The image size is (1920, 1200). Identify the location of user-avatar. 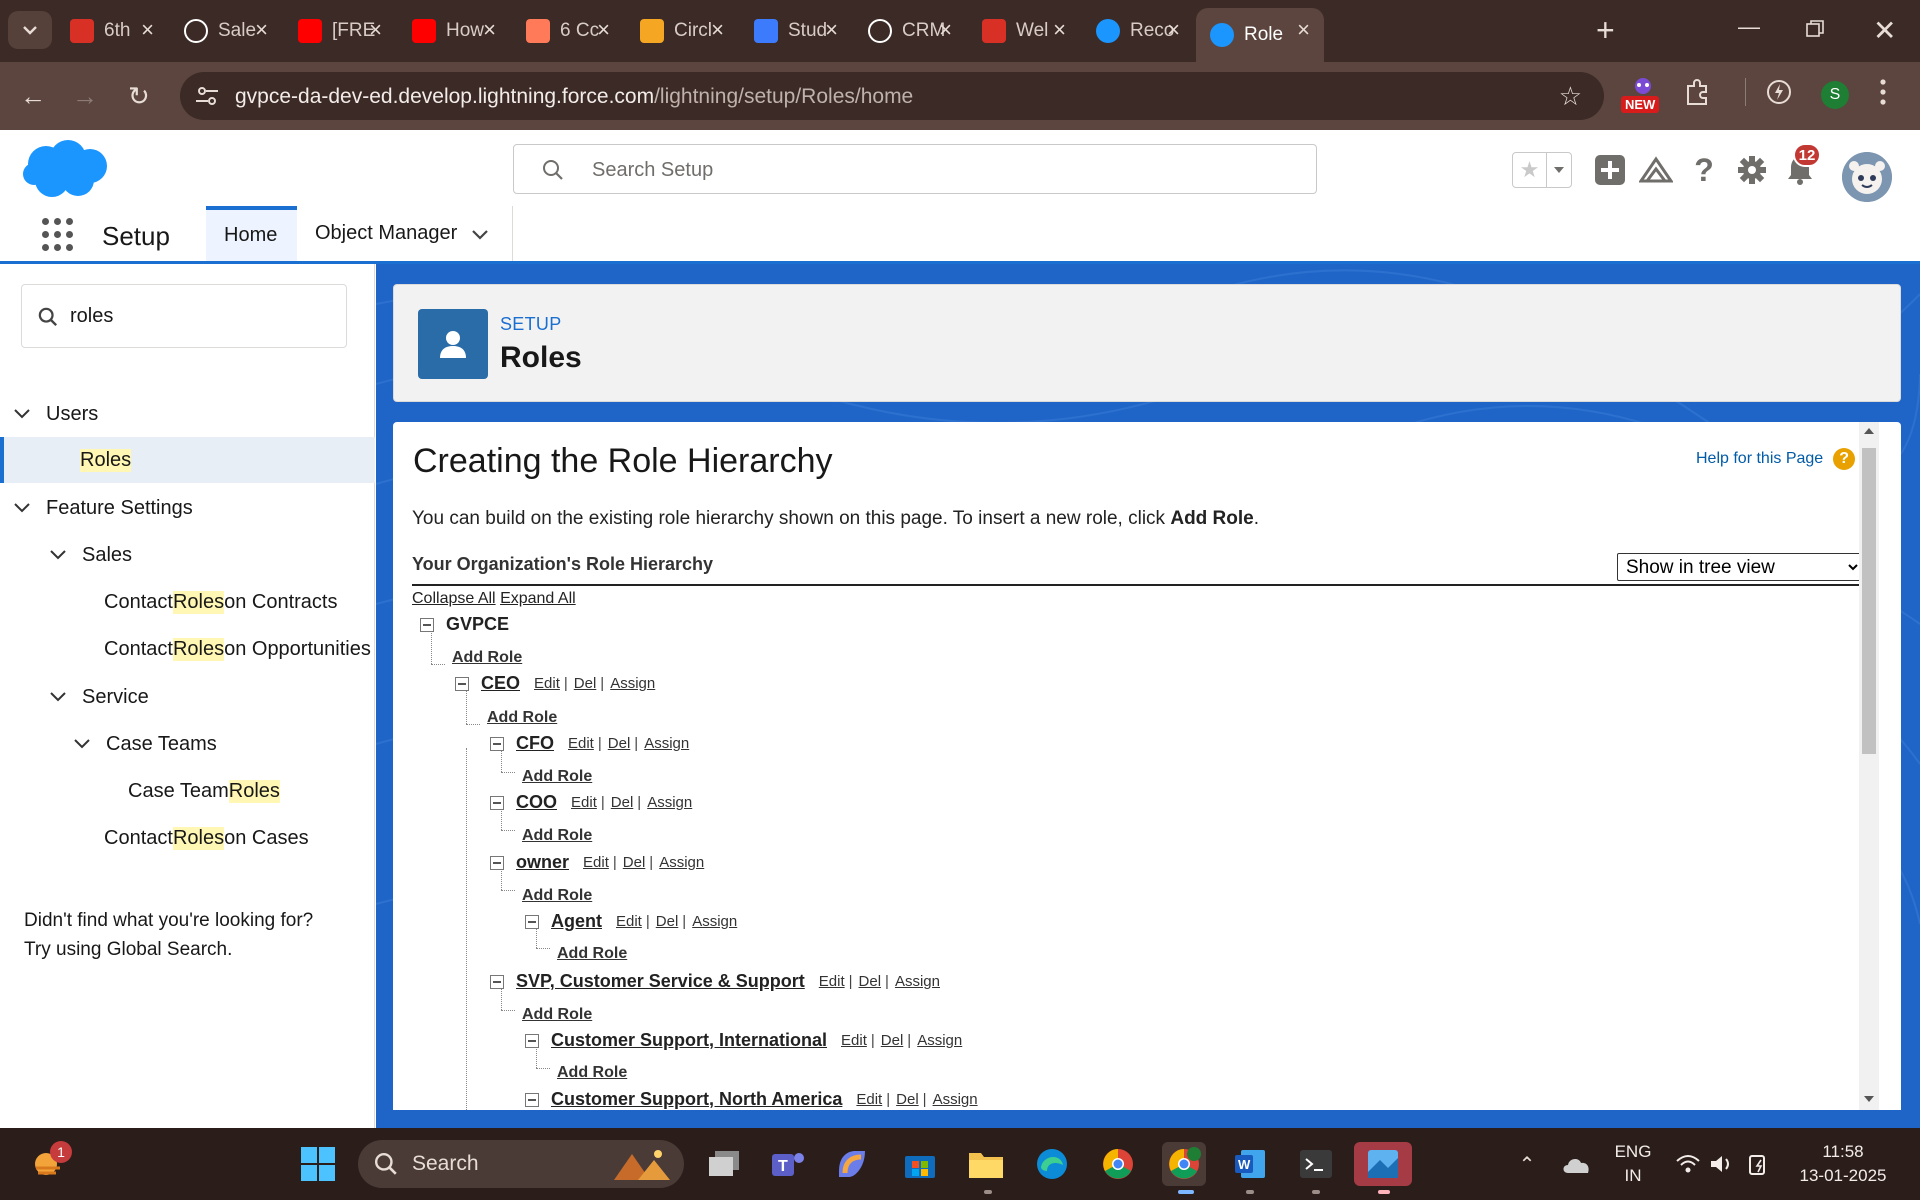
(1867, 177).